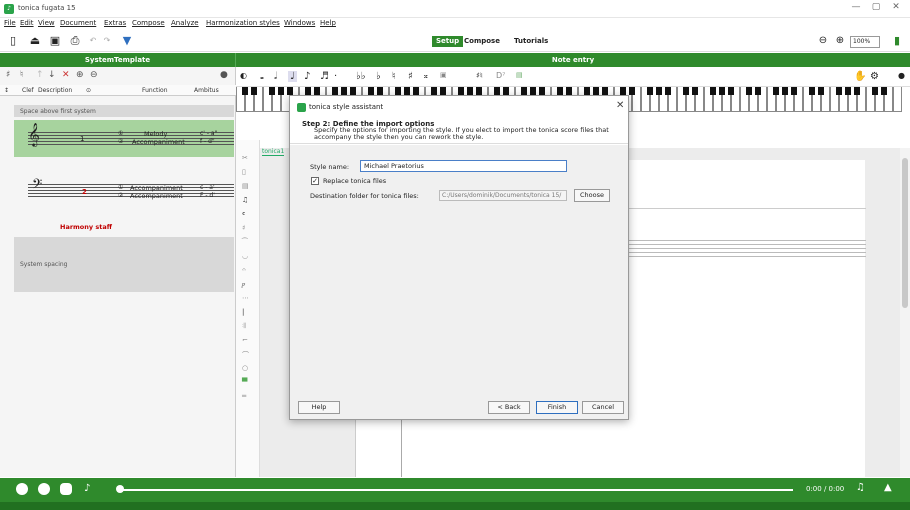 Image resolution: width=910 pixels, height=510 pixels. Describe the element at coordinates (840, 41) in the screenshot. I see `zoom-in-icon: ⊕` at that location.